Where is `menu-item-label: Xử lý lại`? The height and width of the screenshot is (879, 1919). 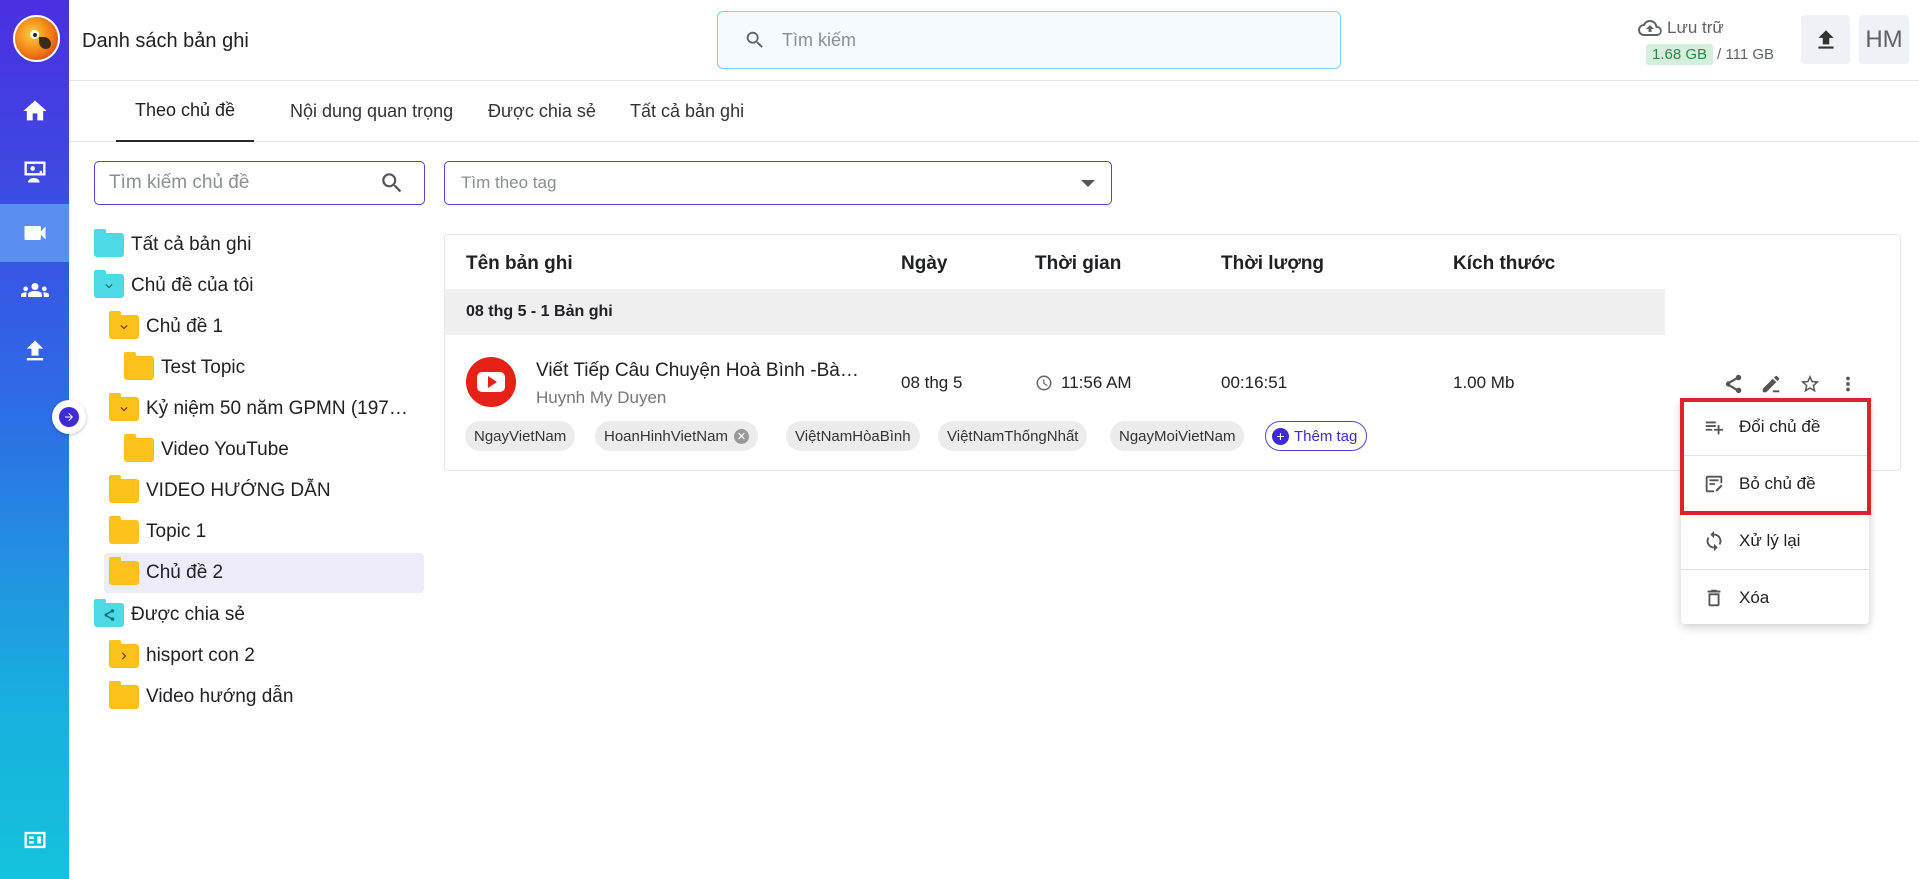 menu-item-label: Xử lý lại is located at coordinates (1770, 540).